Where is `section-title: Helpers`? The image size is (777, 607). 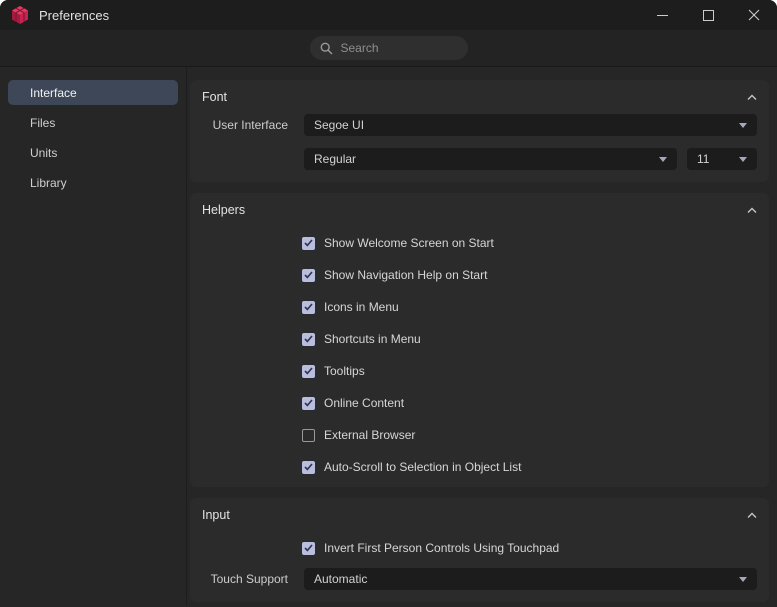
section-title: Helpers is located at coordinates (224, 210).